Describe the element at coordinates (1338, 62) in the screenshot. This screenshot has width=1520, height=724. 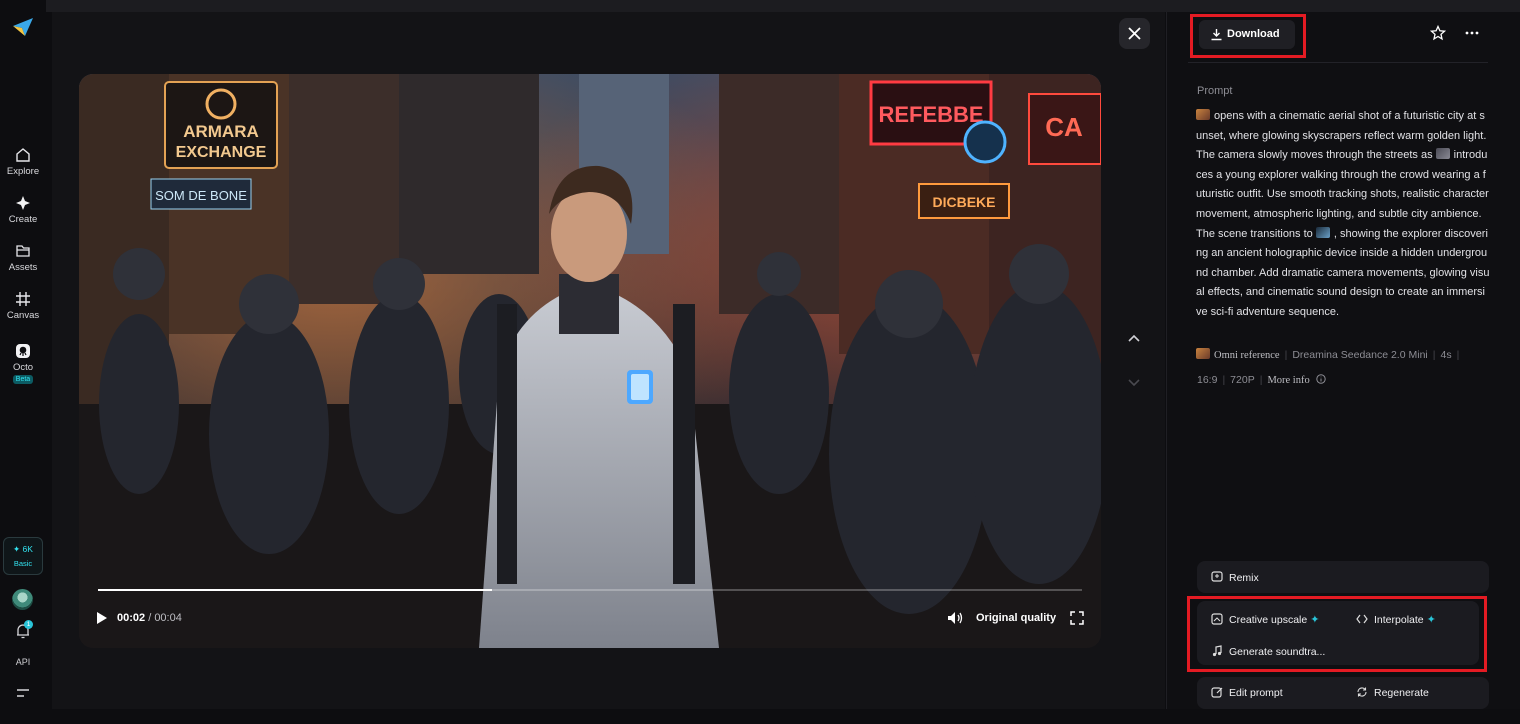
I see `panel-divider` at that location.